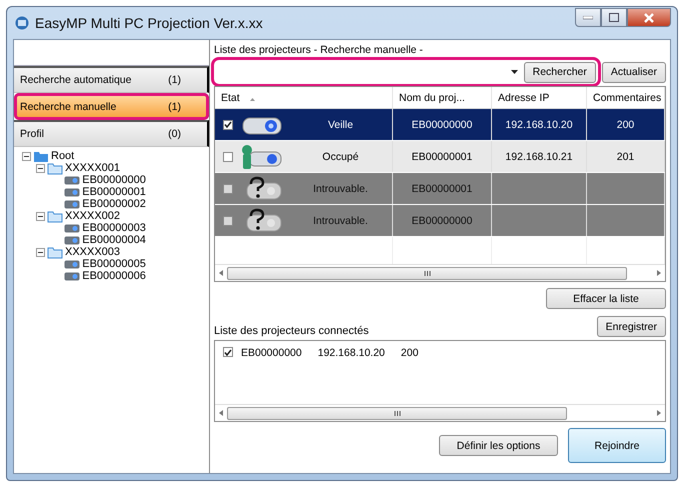 The height and width of the screenshot is (485, 684). What do you see at coordinates (514, 72) in the screenshot?
I see `dropdown-arrow-icon` at bounding box center [514, 72].